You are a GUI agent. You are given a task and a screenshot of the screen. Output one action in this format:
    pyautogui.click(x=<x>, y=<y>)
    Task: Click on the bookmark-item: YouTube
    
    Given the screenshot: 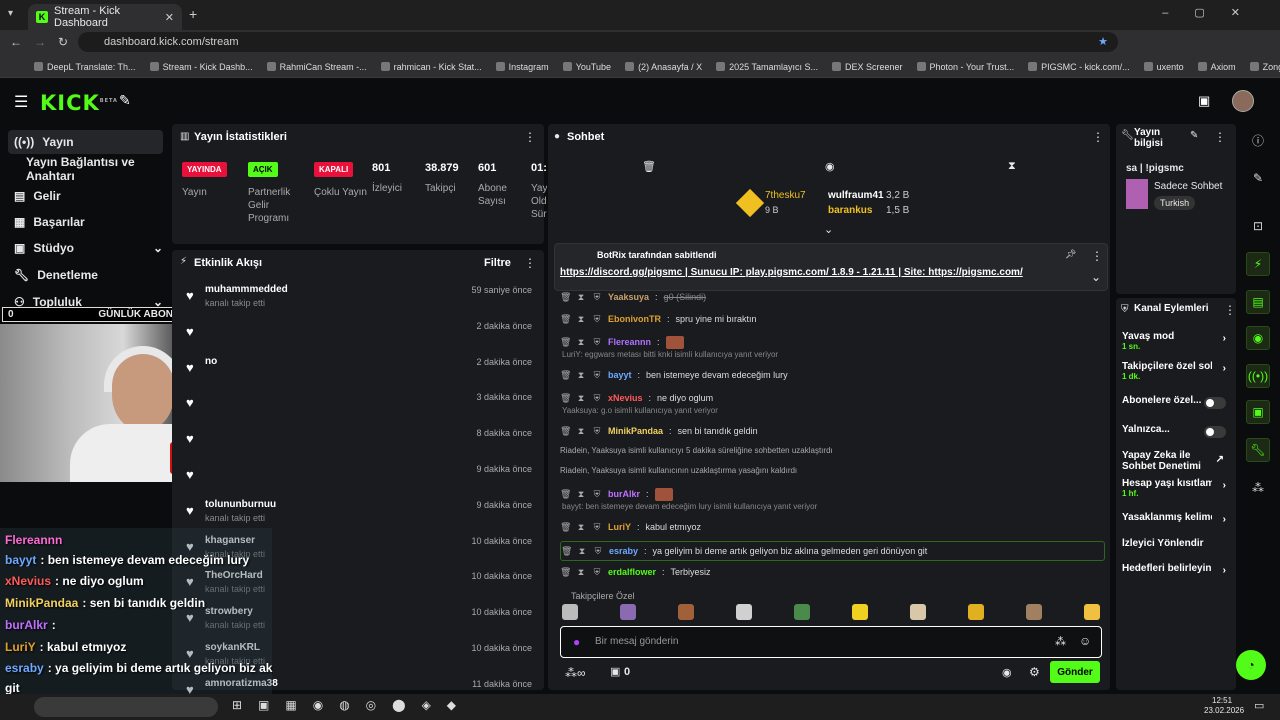 What is the action you would take?
    pyautogui.click(x=586, y=67)
    